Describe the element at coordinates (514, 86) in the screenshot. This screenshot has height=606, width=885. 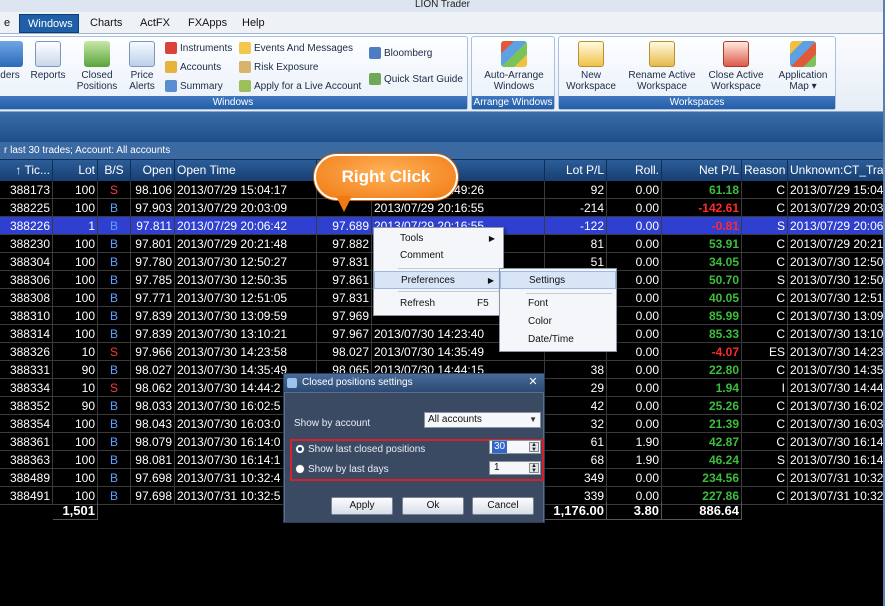
I see `auto-arrange-label-2: Windows` at that location.